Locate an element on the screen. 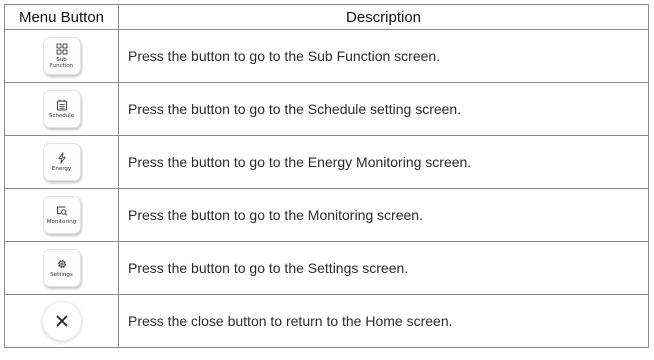  sub-function-button: Sub Function is located at coordinates (61, 56).